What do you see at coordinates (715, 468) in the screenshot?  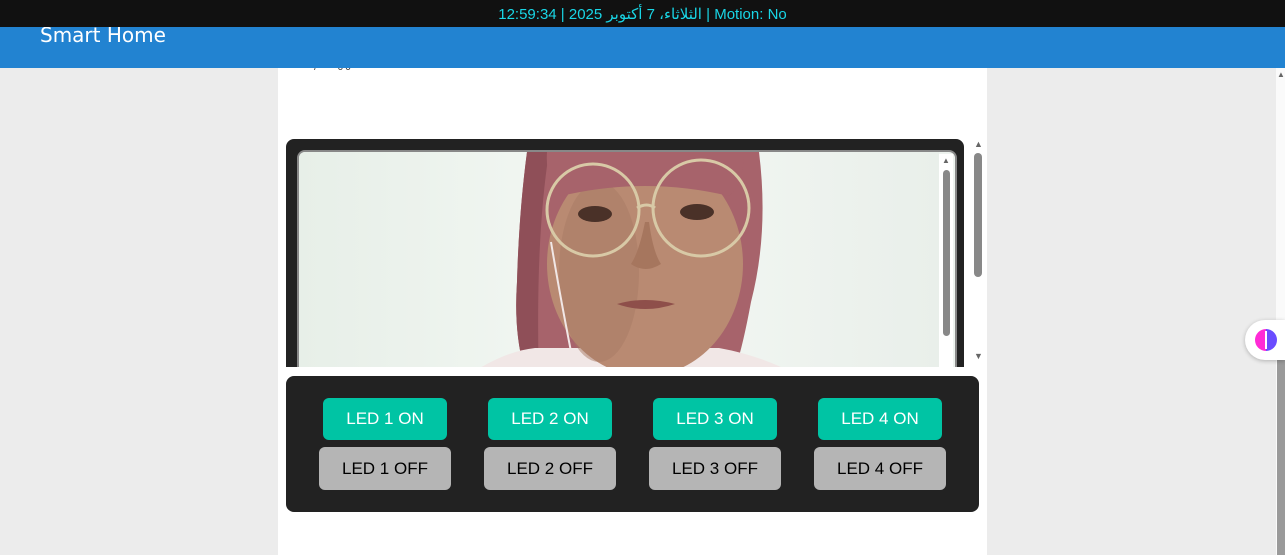 I see `led-3-off-button: LED 3 OFF` at bounding box center [715, 468].